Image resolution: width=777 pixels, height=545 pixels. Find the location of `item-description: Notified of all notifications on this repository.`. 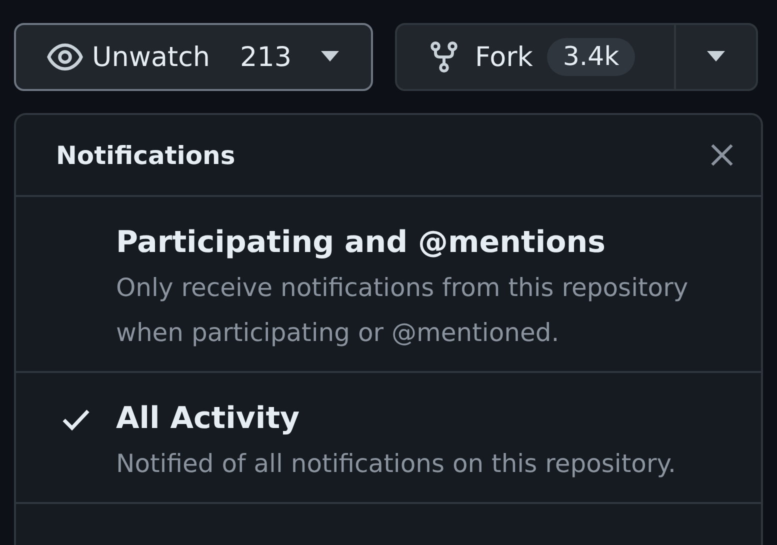

item-description: Notified of all notifications on this repository. is located at coordinates (396, 464).